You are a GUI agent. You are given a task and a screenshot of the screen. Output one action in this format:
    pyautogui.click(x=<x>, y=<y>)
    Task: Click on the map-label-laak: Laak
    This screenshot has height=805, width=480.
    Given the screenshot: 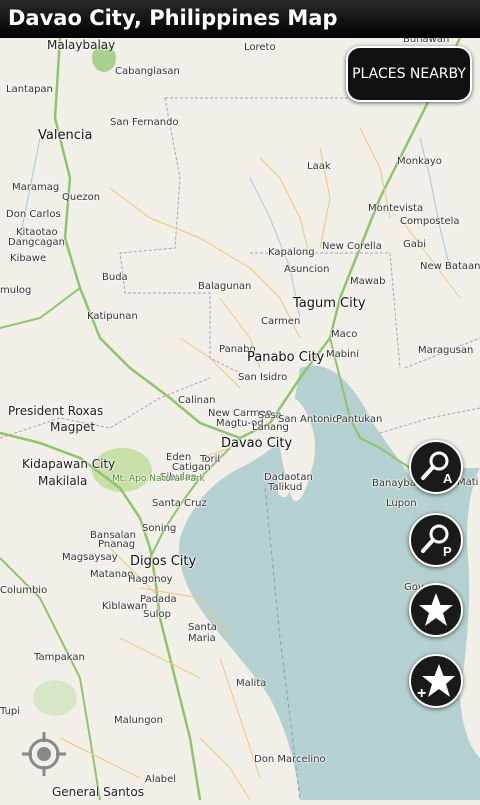 What is the action you would take?
    pyautogui.click(x=319, y=166)
    